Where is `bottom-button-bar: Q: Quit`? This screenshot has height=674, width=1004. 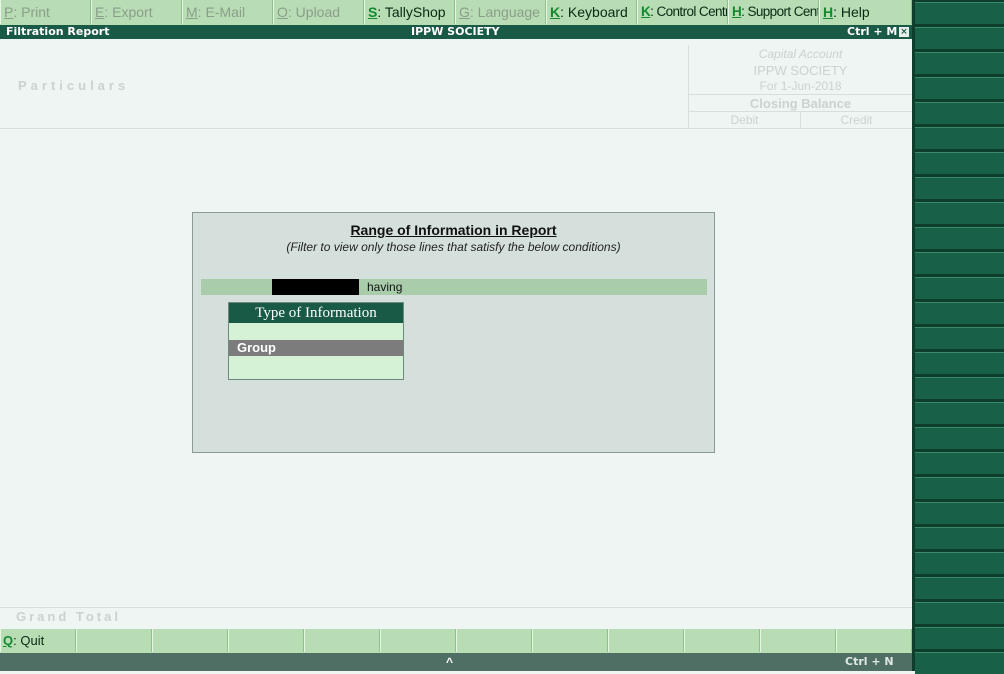 bottom-button-bar: Q: Quit is located at coordinates (456, 641).